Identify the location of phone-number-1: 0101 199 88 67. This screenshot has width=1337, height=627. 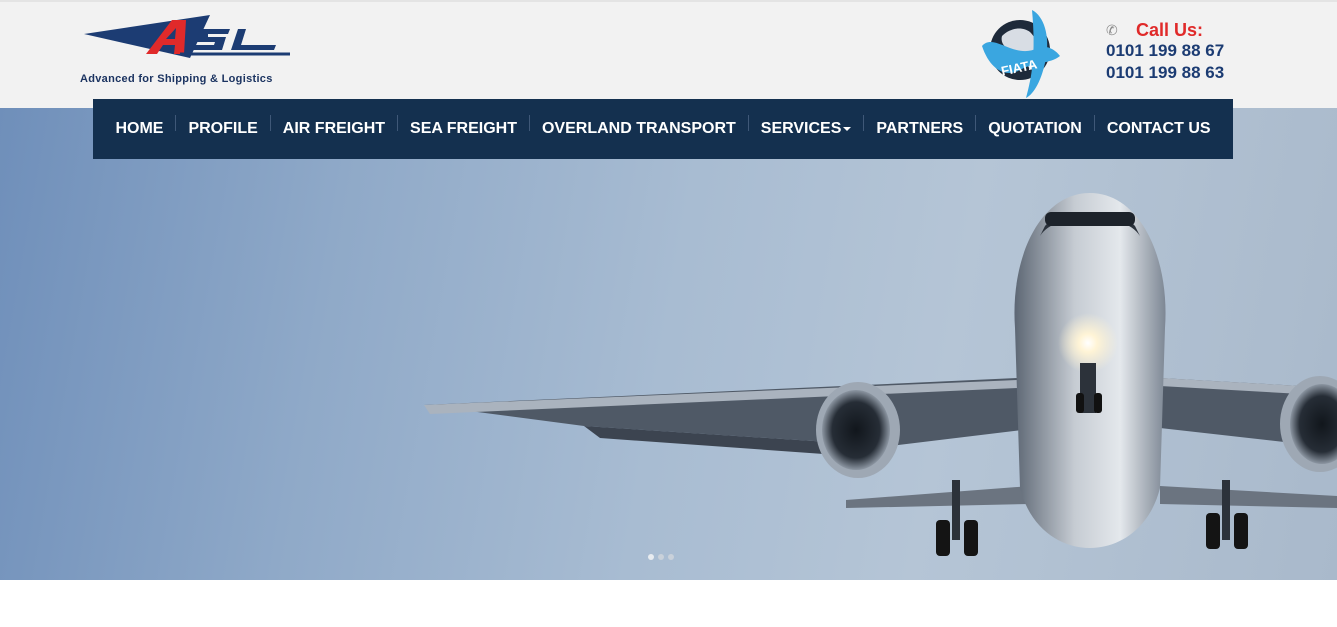
(1171, 51).